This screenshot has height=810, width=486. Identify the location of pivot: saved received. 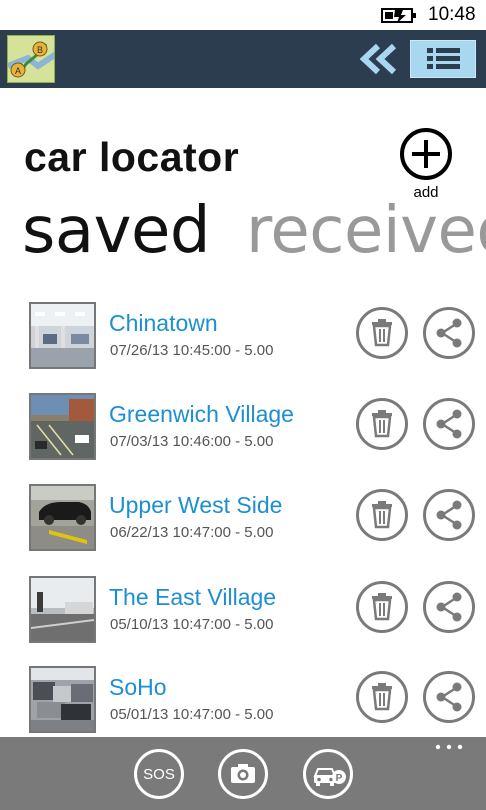
(243, 234).